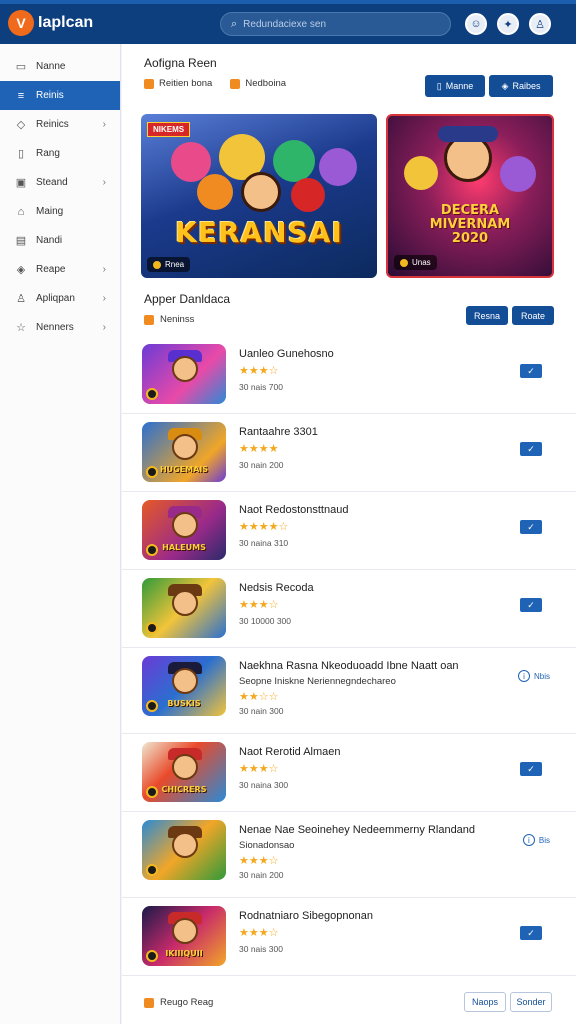  What do you see at coordinates (21, 95) in the screenshot?
I see `list-icon: ≡` at bounding box center [21, 95].